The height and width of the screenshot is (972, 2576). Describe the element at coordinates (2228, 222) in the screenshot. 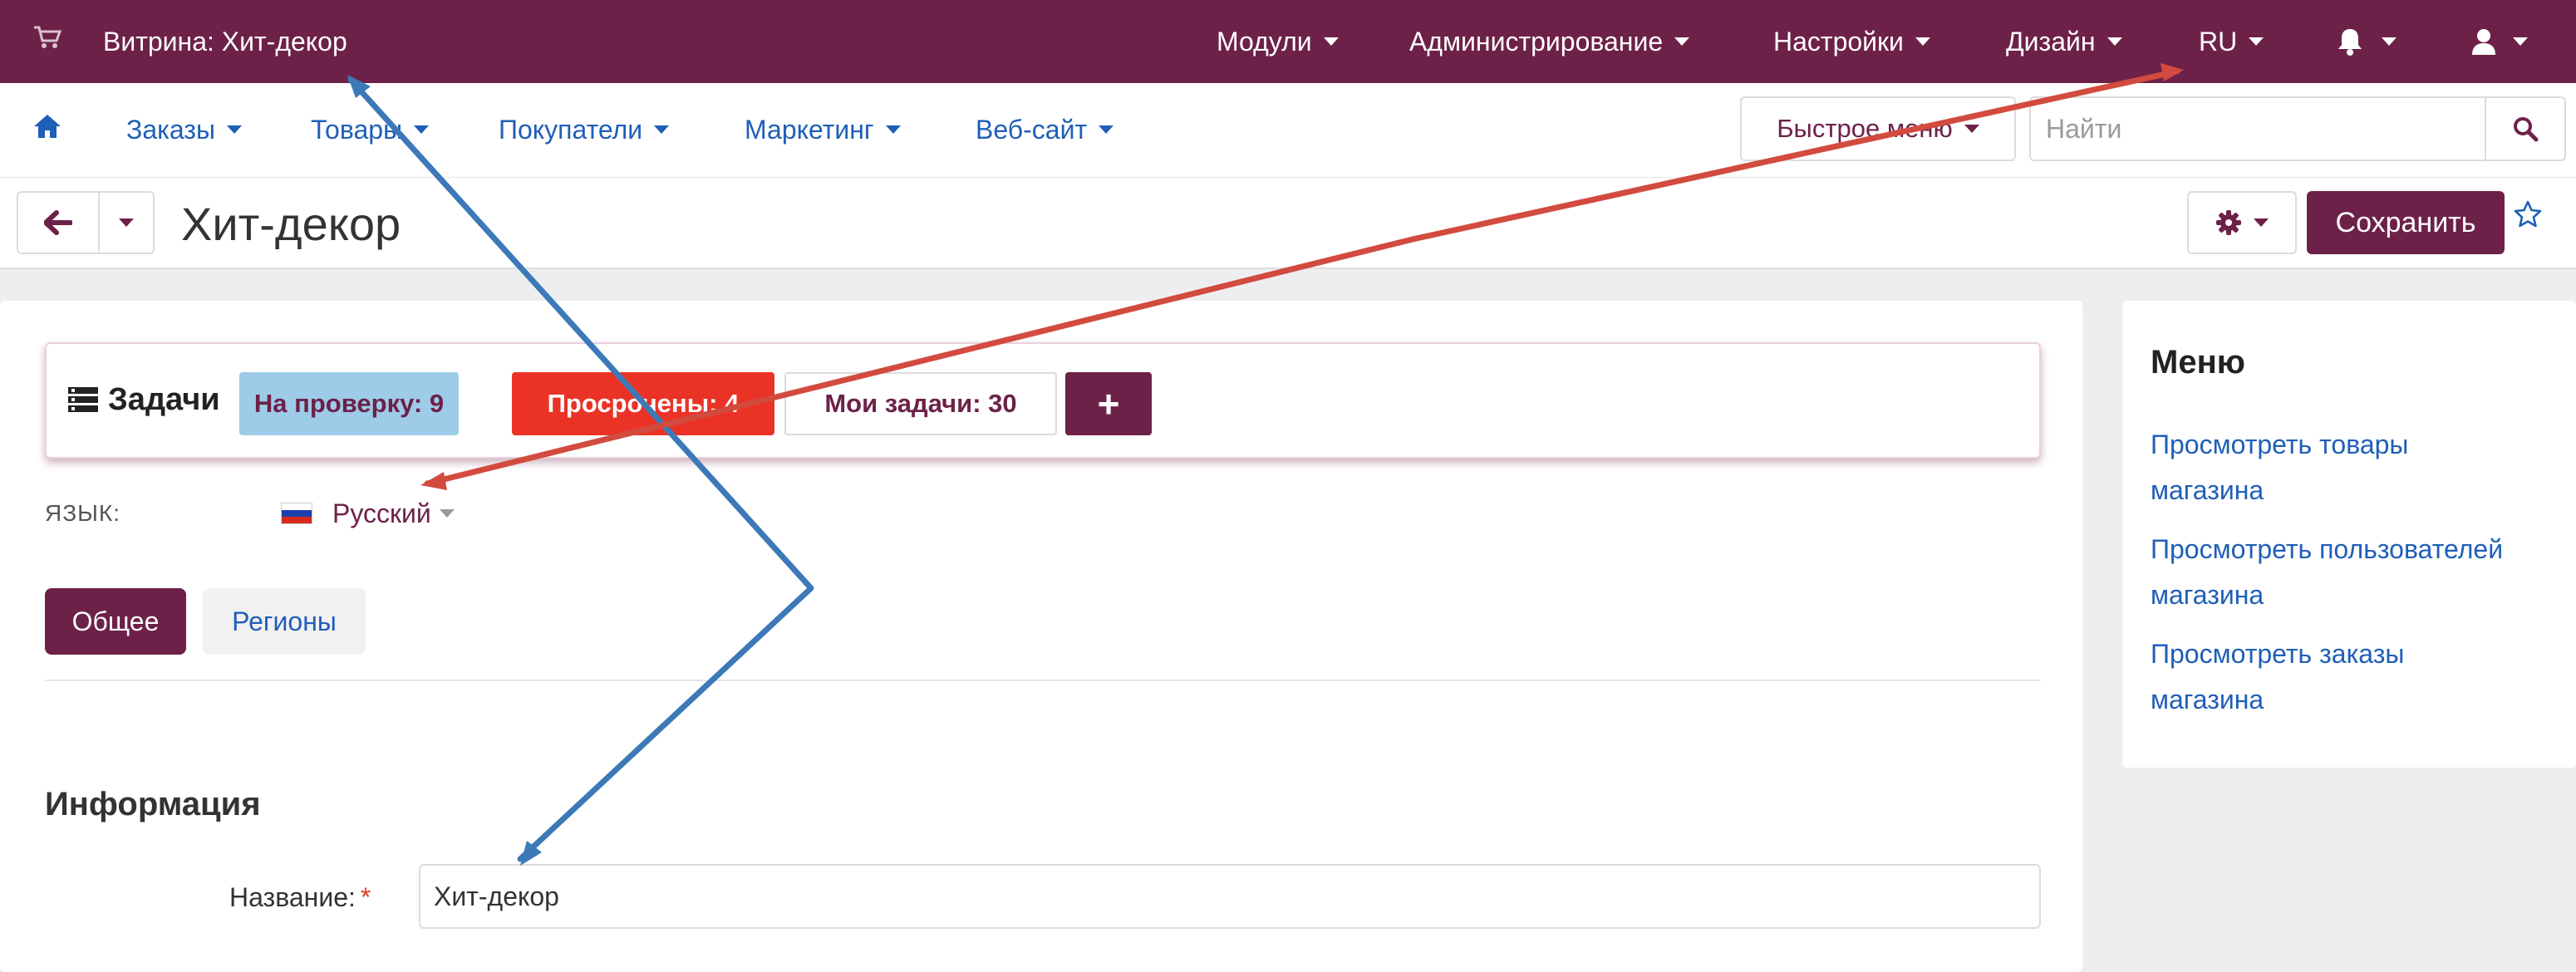

I see `gear-icon` at that location.